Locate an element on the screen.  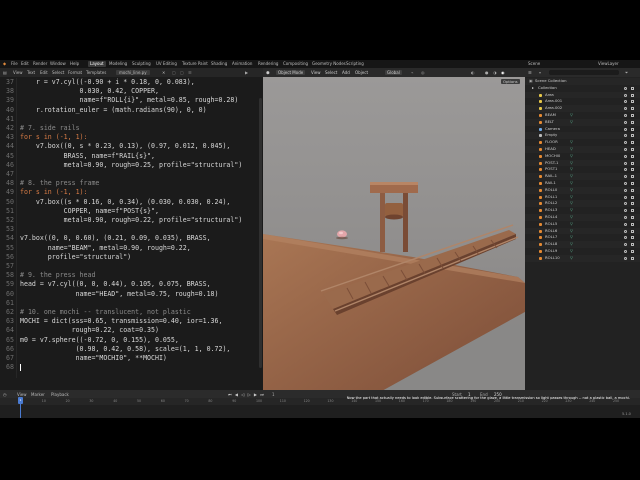
outliner-item: ROLL1 ▽ is located at coordinates (582, 197).